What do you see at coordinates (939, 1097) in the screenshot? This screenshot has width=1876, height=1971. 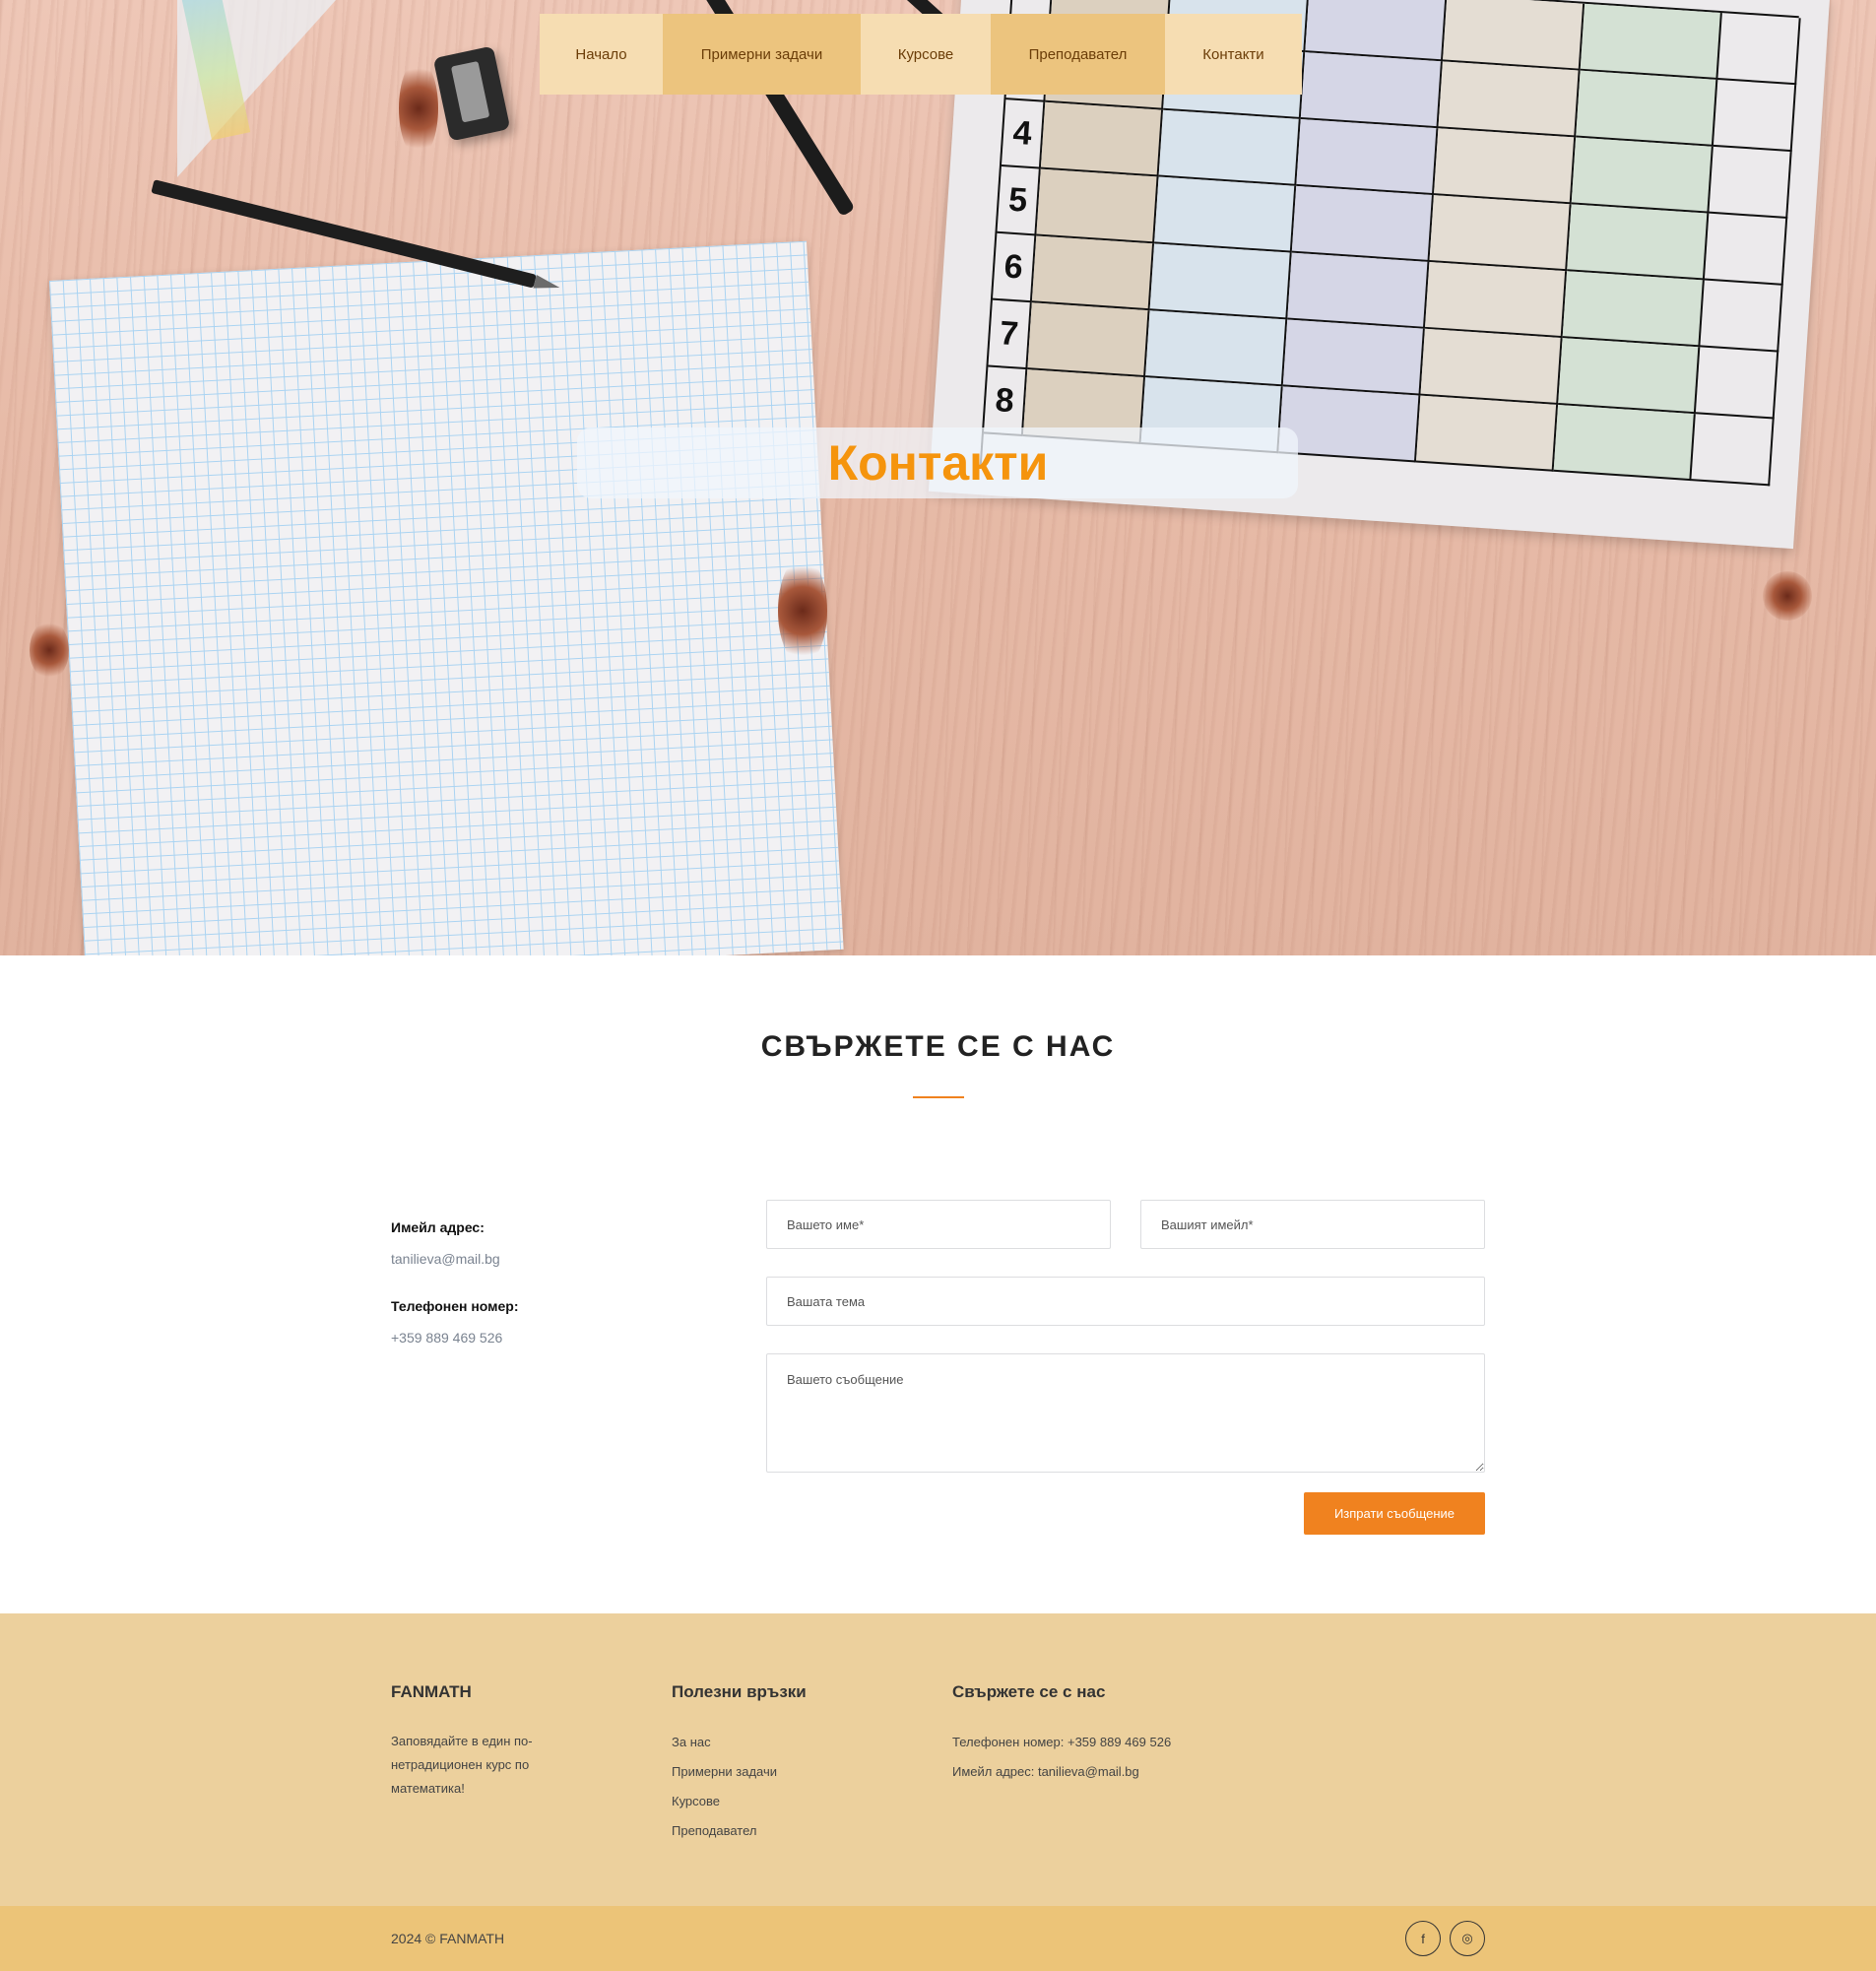 I see `heading-underline-divider` at bounding box center [939, 1097].